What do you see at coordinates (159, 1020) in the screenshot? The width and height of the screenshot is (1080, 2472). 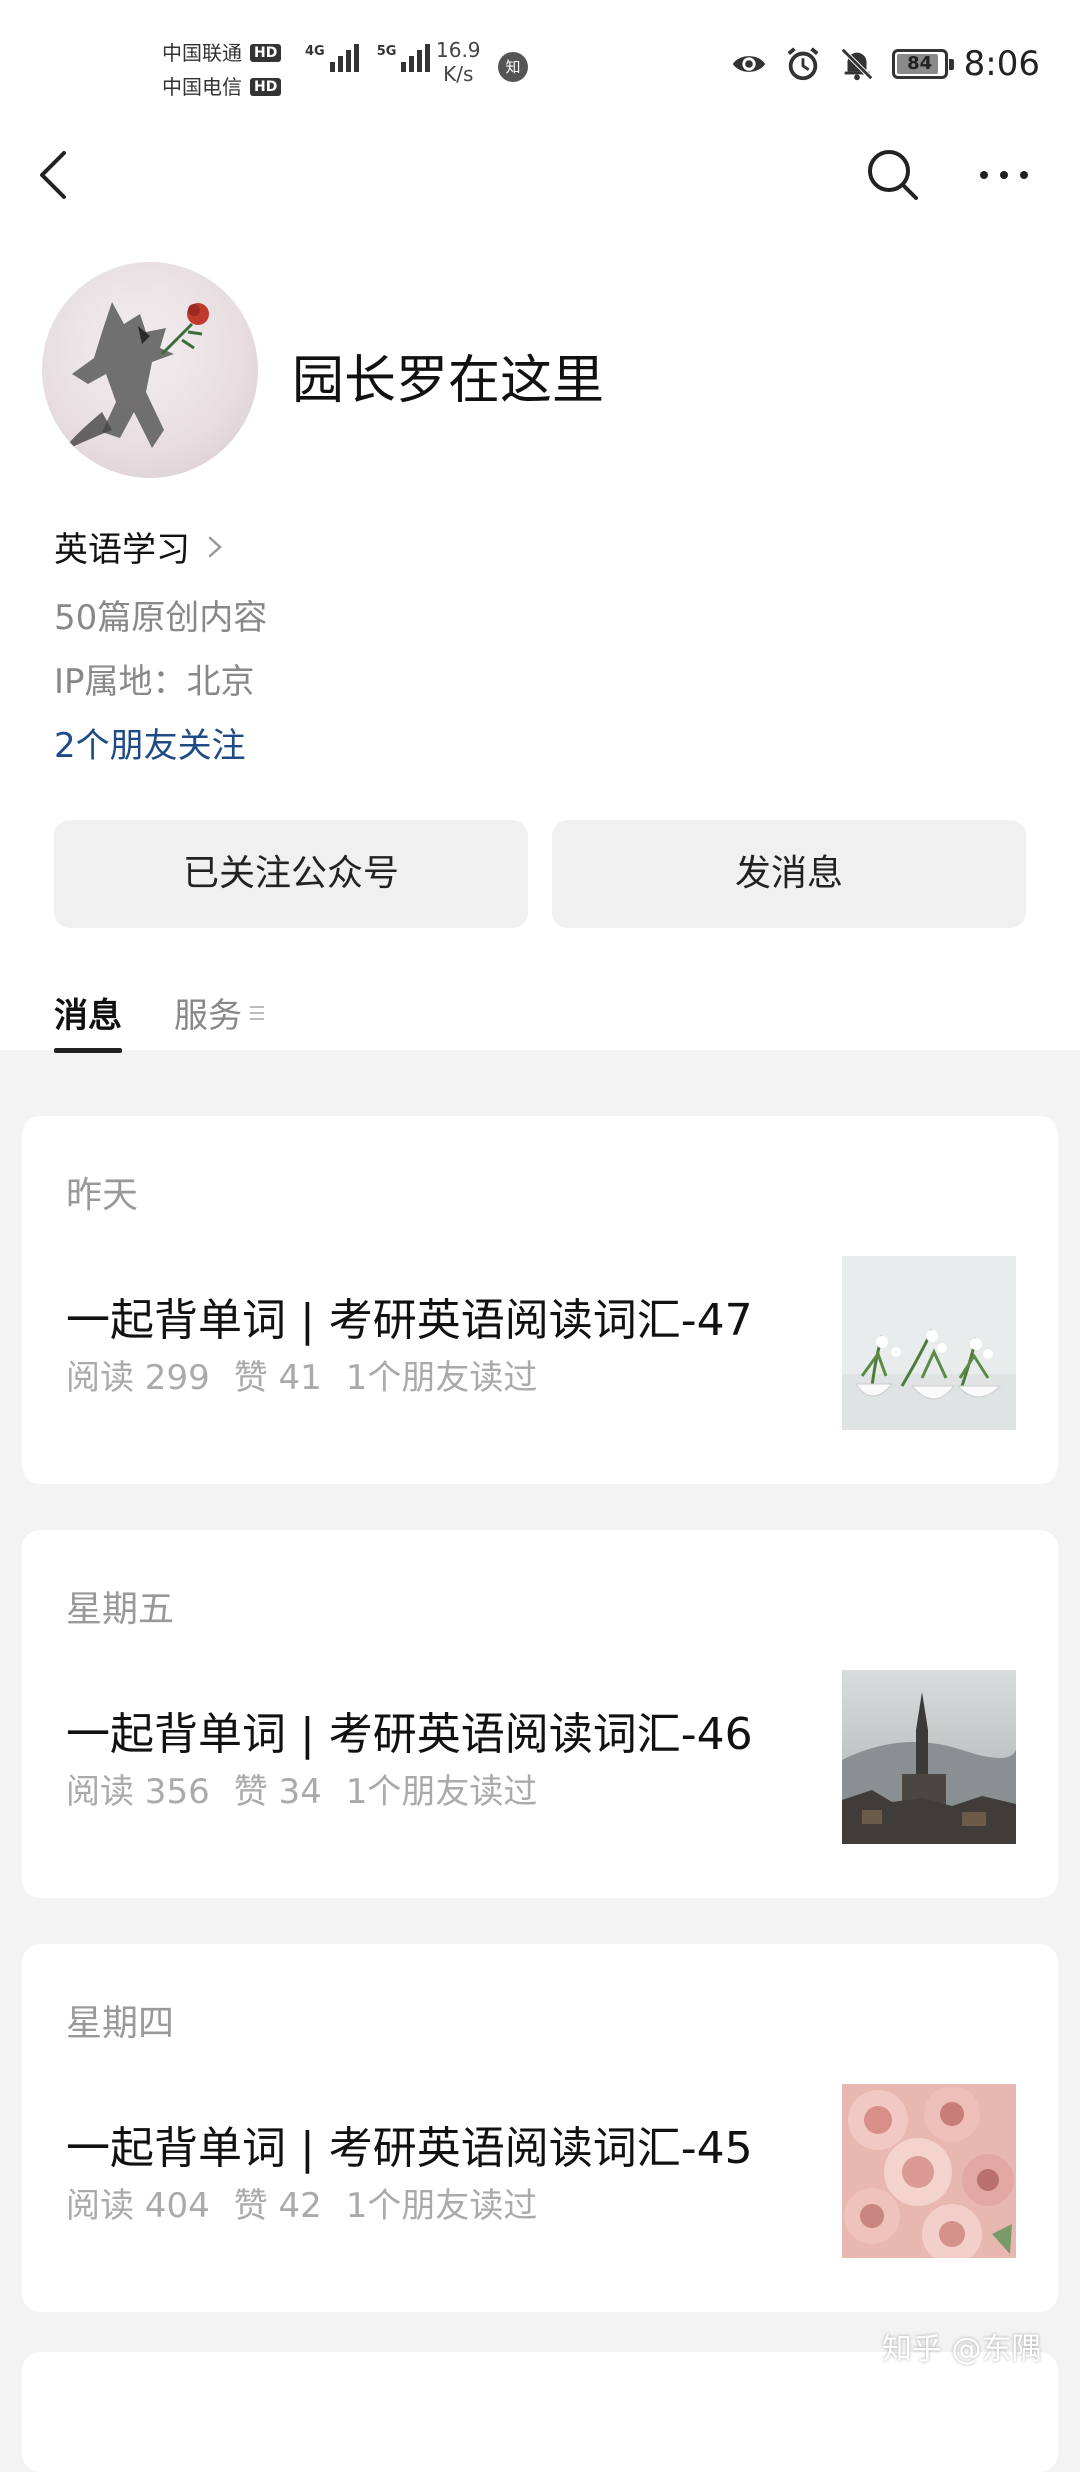 I see `tab-bar: 消息 服务` at bounding box center [159, 1020].